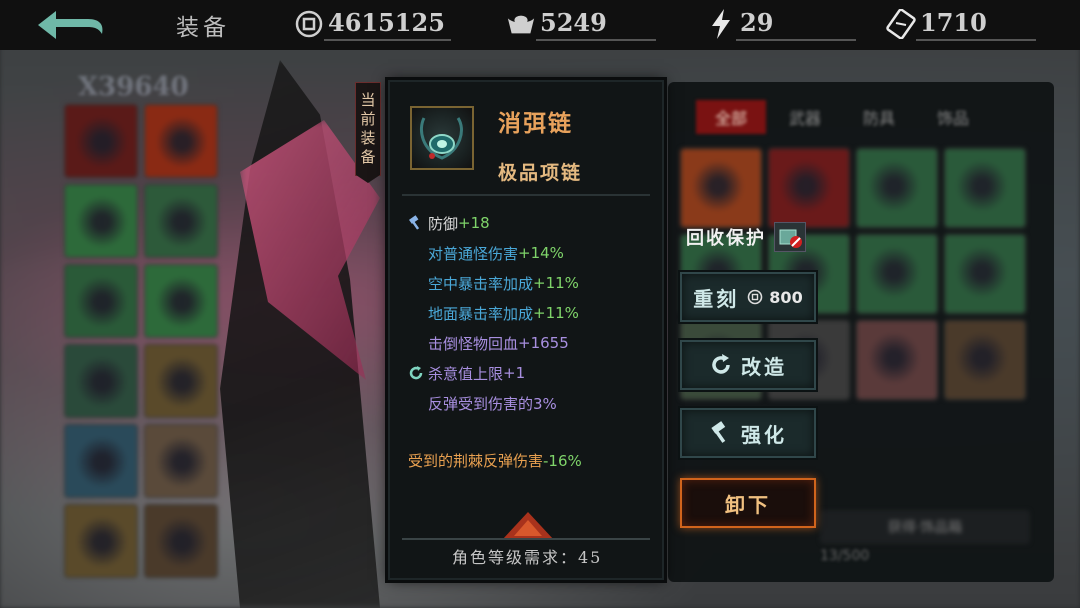 This screenshot has width=1080, height=608. Describe the element at coordinates (535, 123) in the screenshot. I see `item-name: 消弭链` at that location.